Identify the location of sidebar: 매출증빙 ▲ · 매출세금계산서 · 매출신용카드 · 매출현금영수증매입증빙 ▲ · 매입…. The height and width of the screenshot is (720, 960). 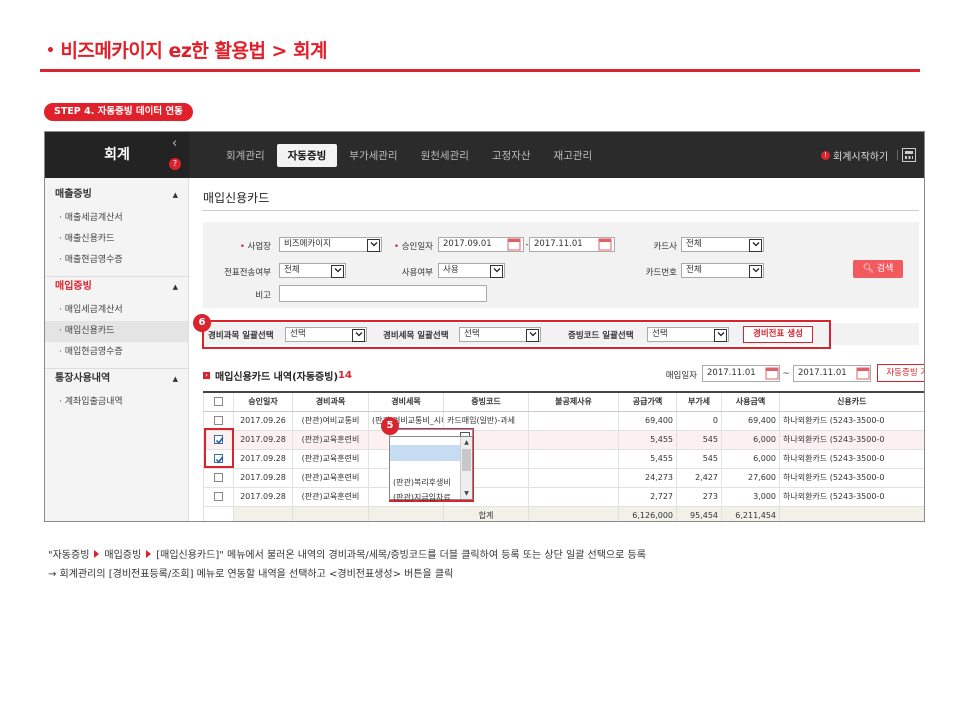
(117, 349).